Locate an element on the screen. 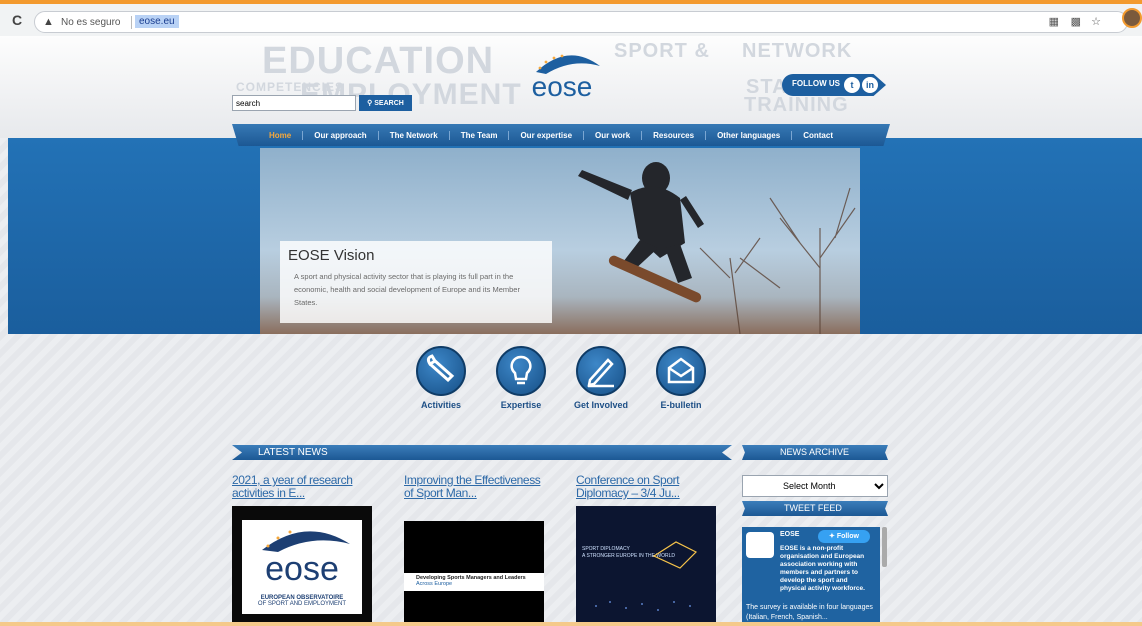 The width and height of the screenshot is (1142, 626). nav-resources: Resources is located at coordinates (674, 135).